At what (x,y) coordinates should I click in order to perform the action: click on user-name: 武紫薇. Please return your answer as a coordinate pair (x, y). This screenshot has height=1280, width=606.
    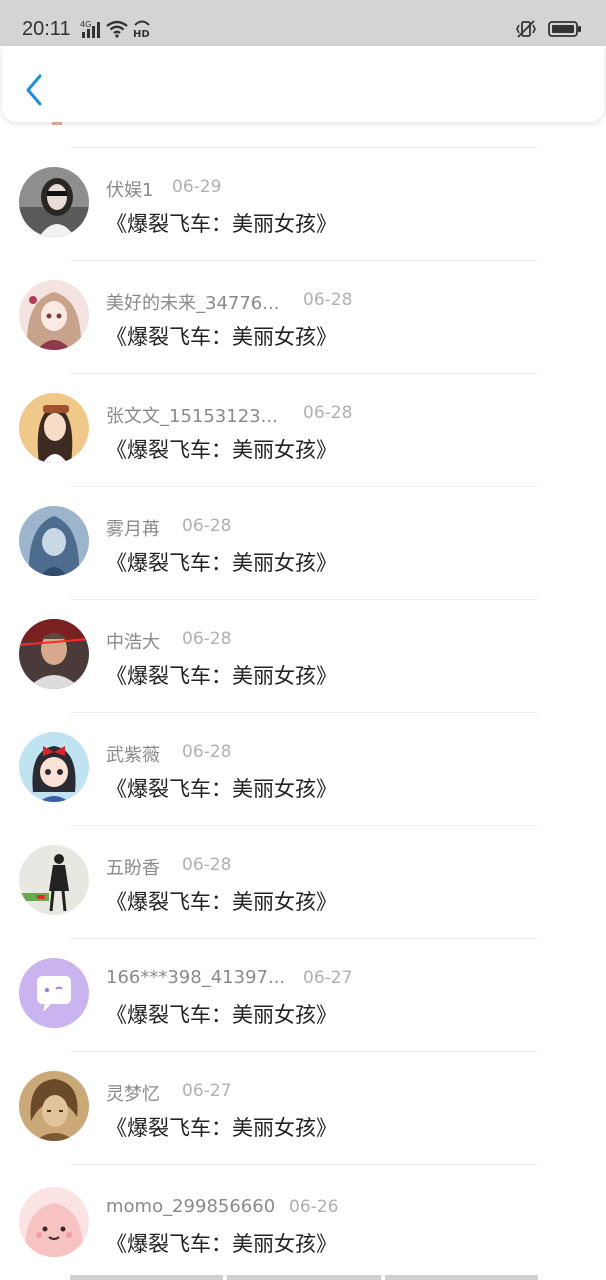
    Looking at the image, I should click on (133, 755).